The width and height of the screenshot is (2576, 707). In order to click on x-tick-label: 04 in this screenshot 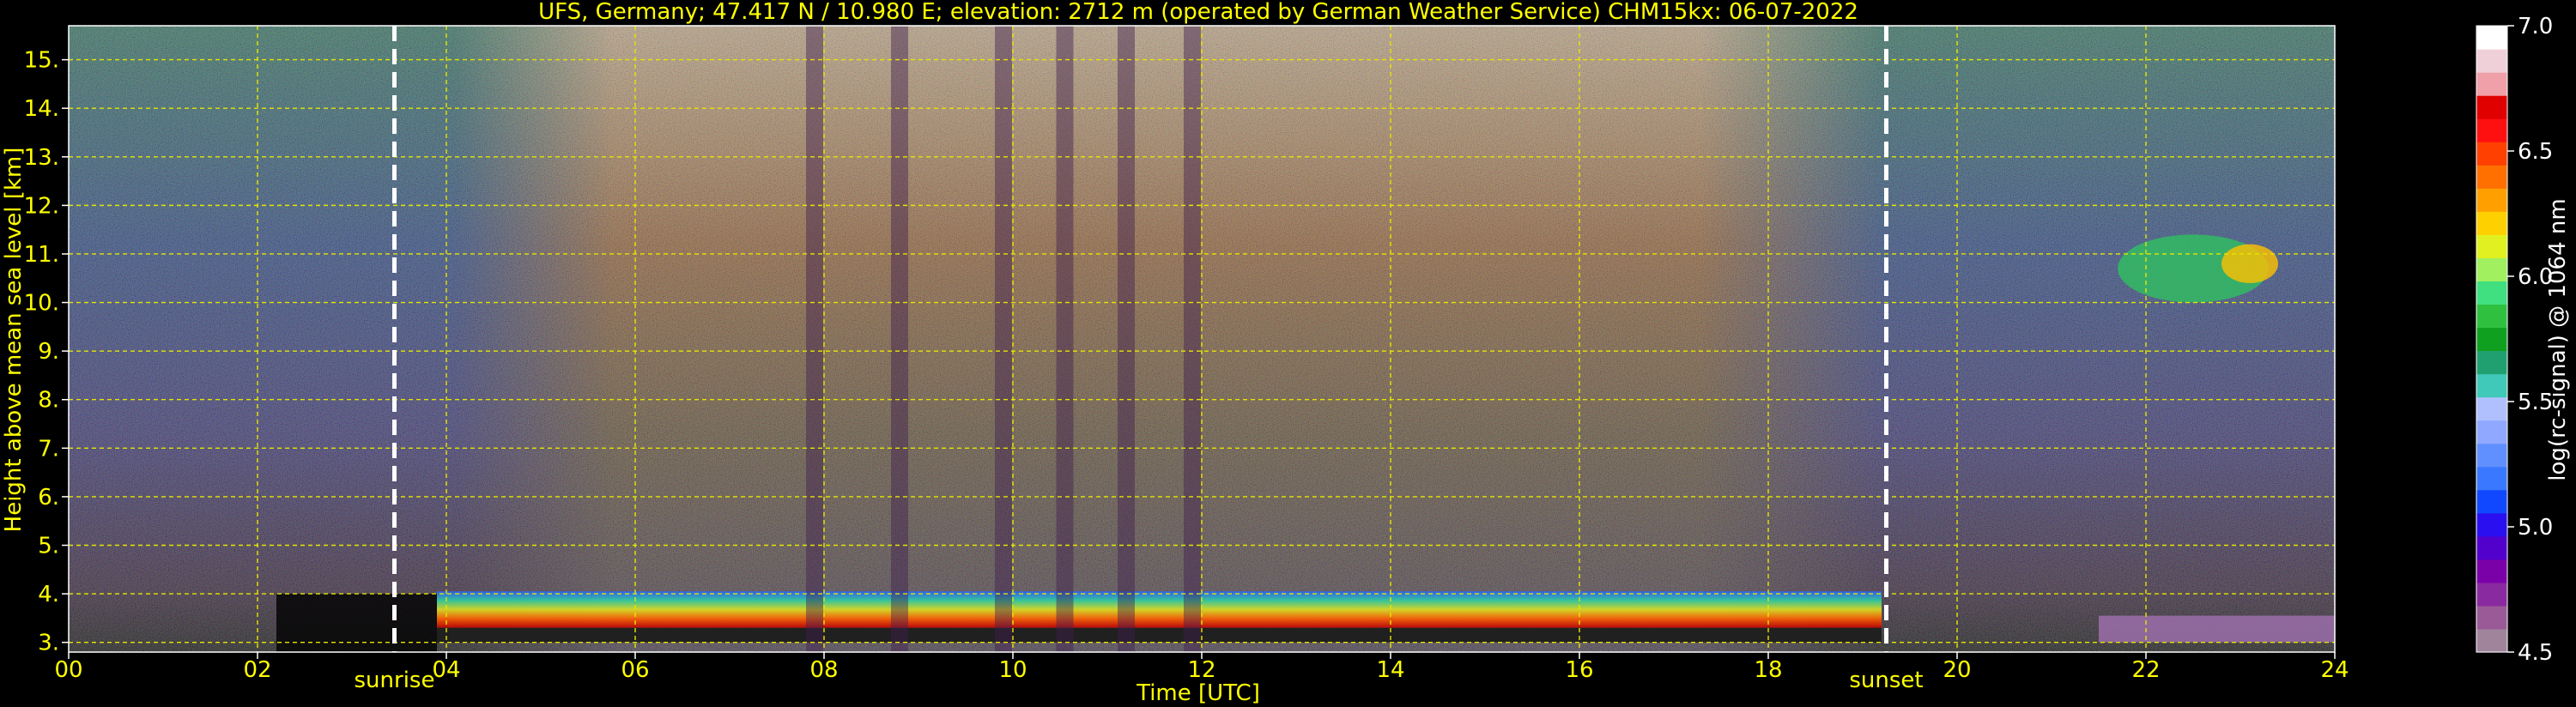, I will do `click(446, 670)`.